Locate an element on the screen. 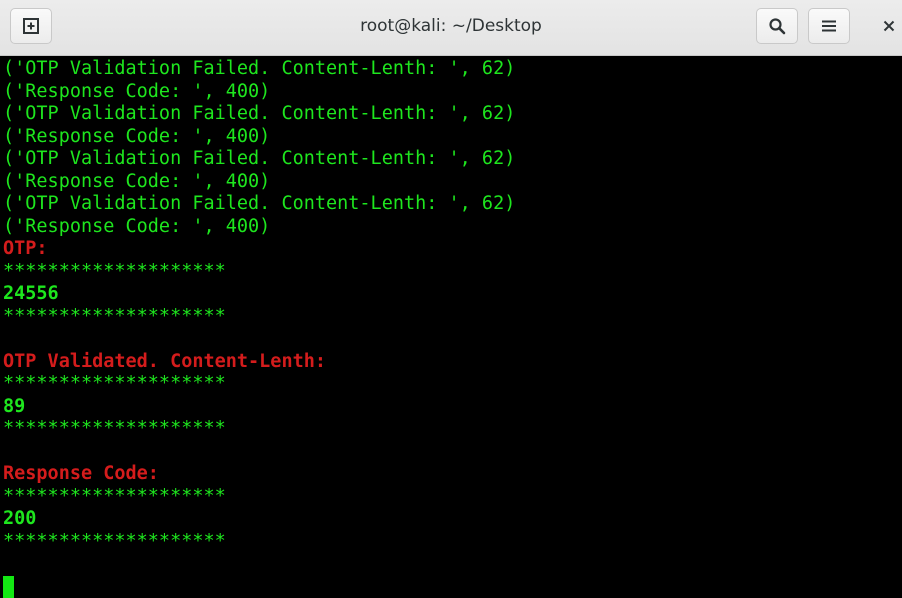 The image size is (902, 598). terminal-line-text: Response Code: is located at coordinates (81, 473).